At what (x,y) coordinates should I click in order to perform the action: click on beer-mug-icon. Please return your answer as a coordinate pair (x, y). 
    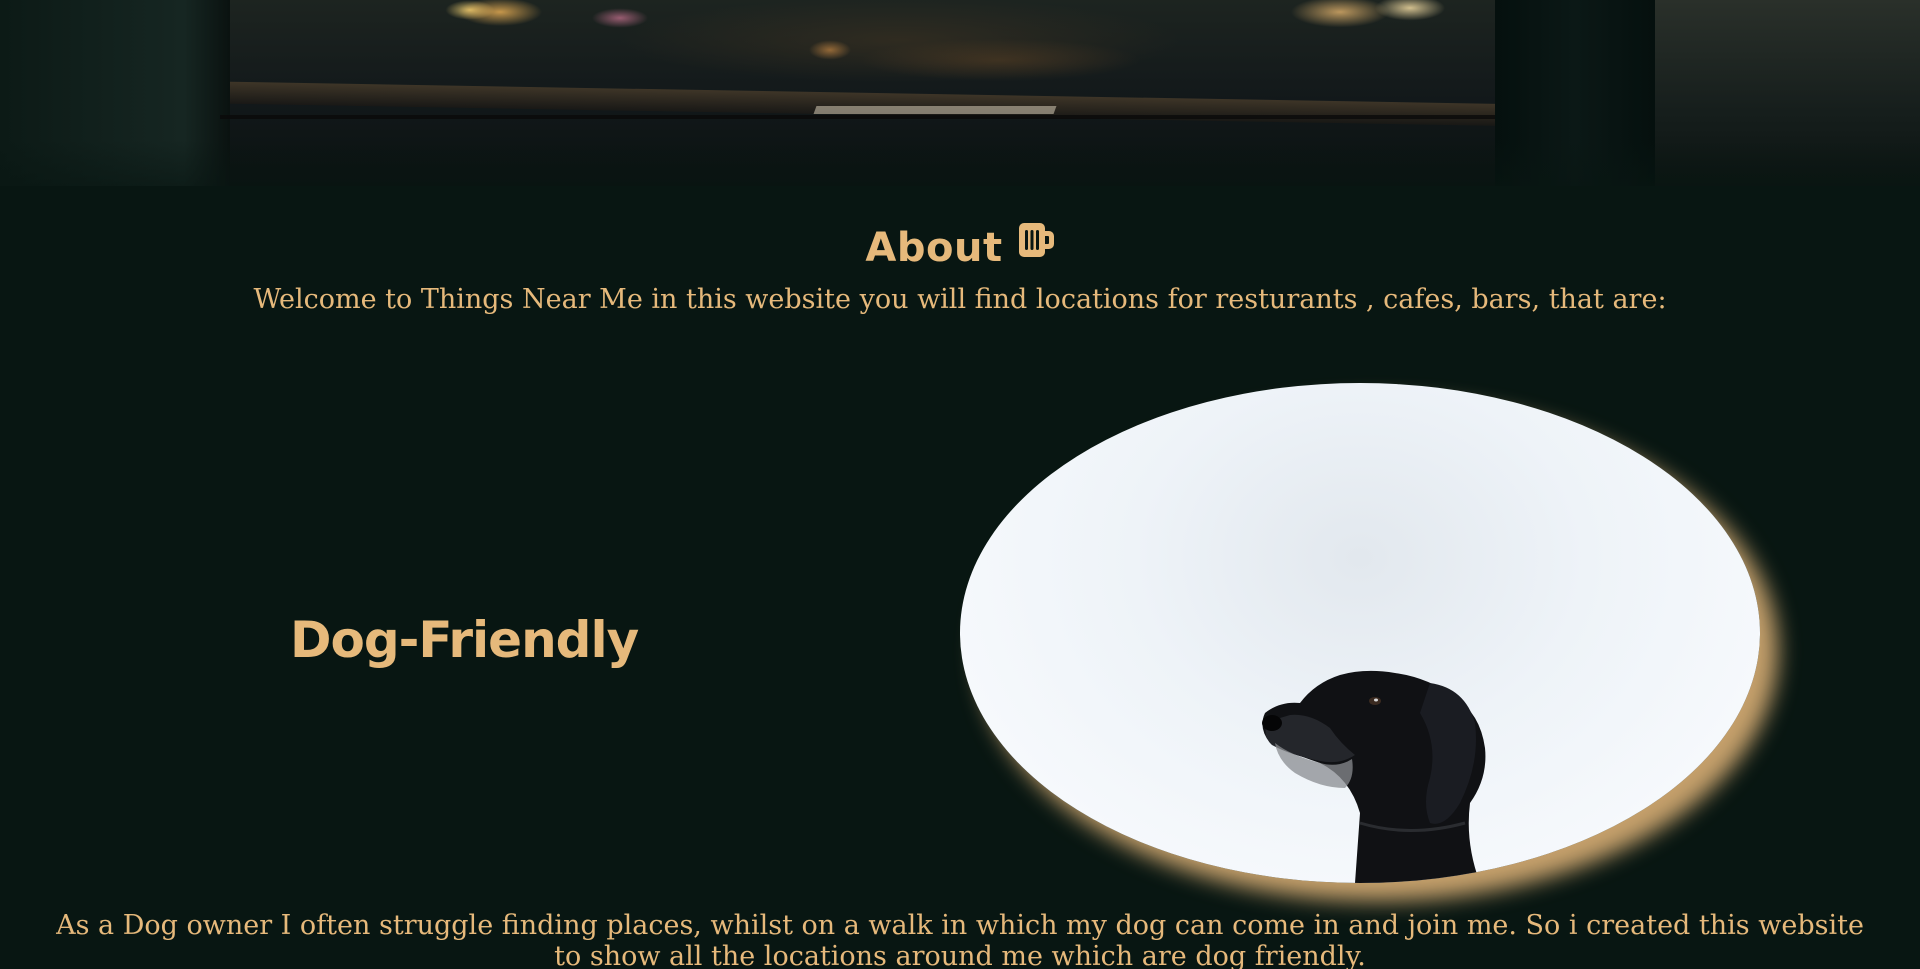
    Looking at the image, I should click on (1036, 246).